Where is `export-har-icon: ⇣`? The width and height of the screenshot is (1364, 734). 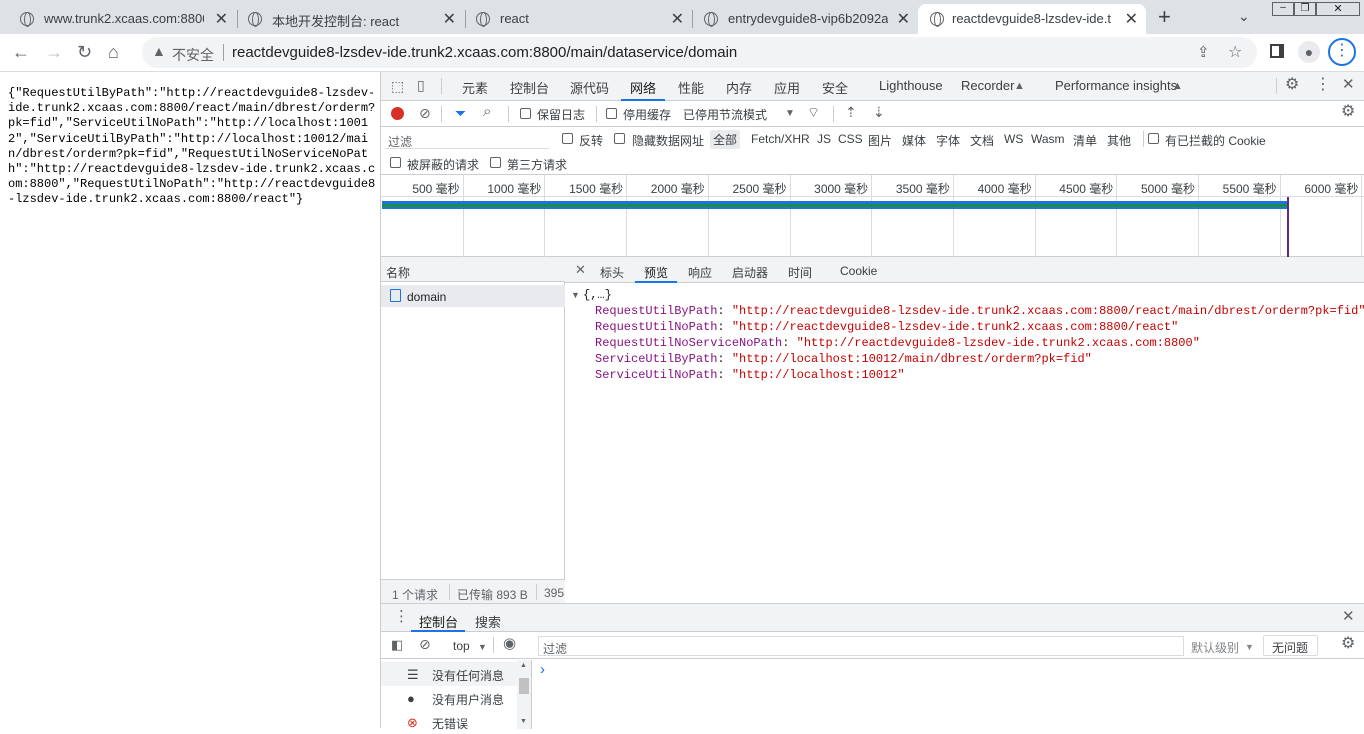 export-har-icon: ⇣ is located at coordinates (879, 112).